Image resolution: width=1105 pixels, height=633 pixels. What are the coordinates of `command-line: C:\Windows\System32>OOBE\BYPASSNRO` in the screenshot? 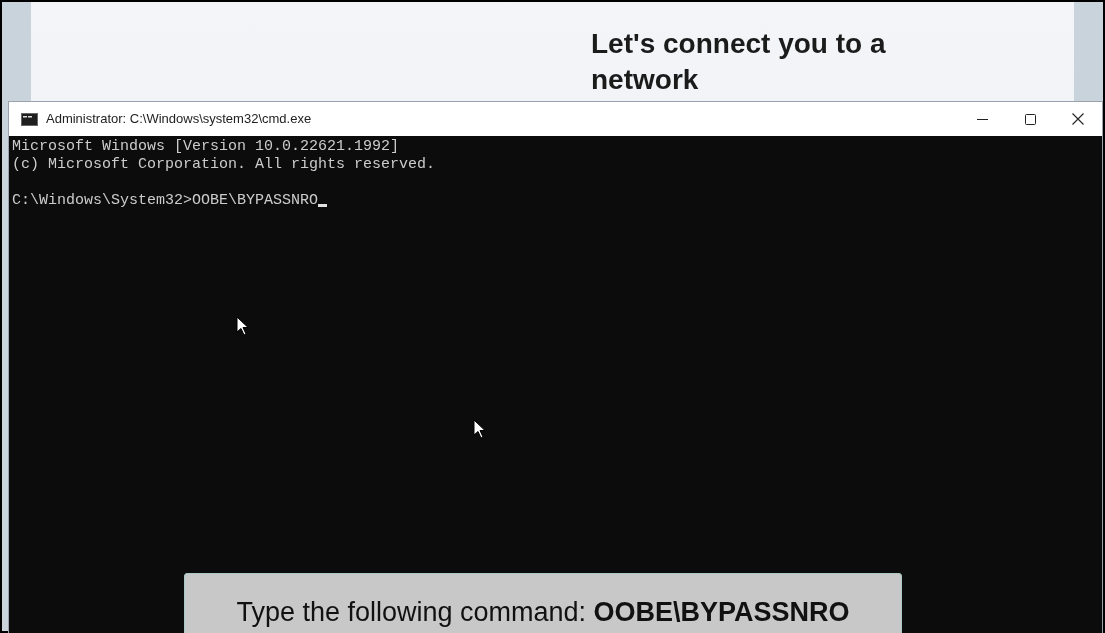 It's located at (165, 201).